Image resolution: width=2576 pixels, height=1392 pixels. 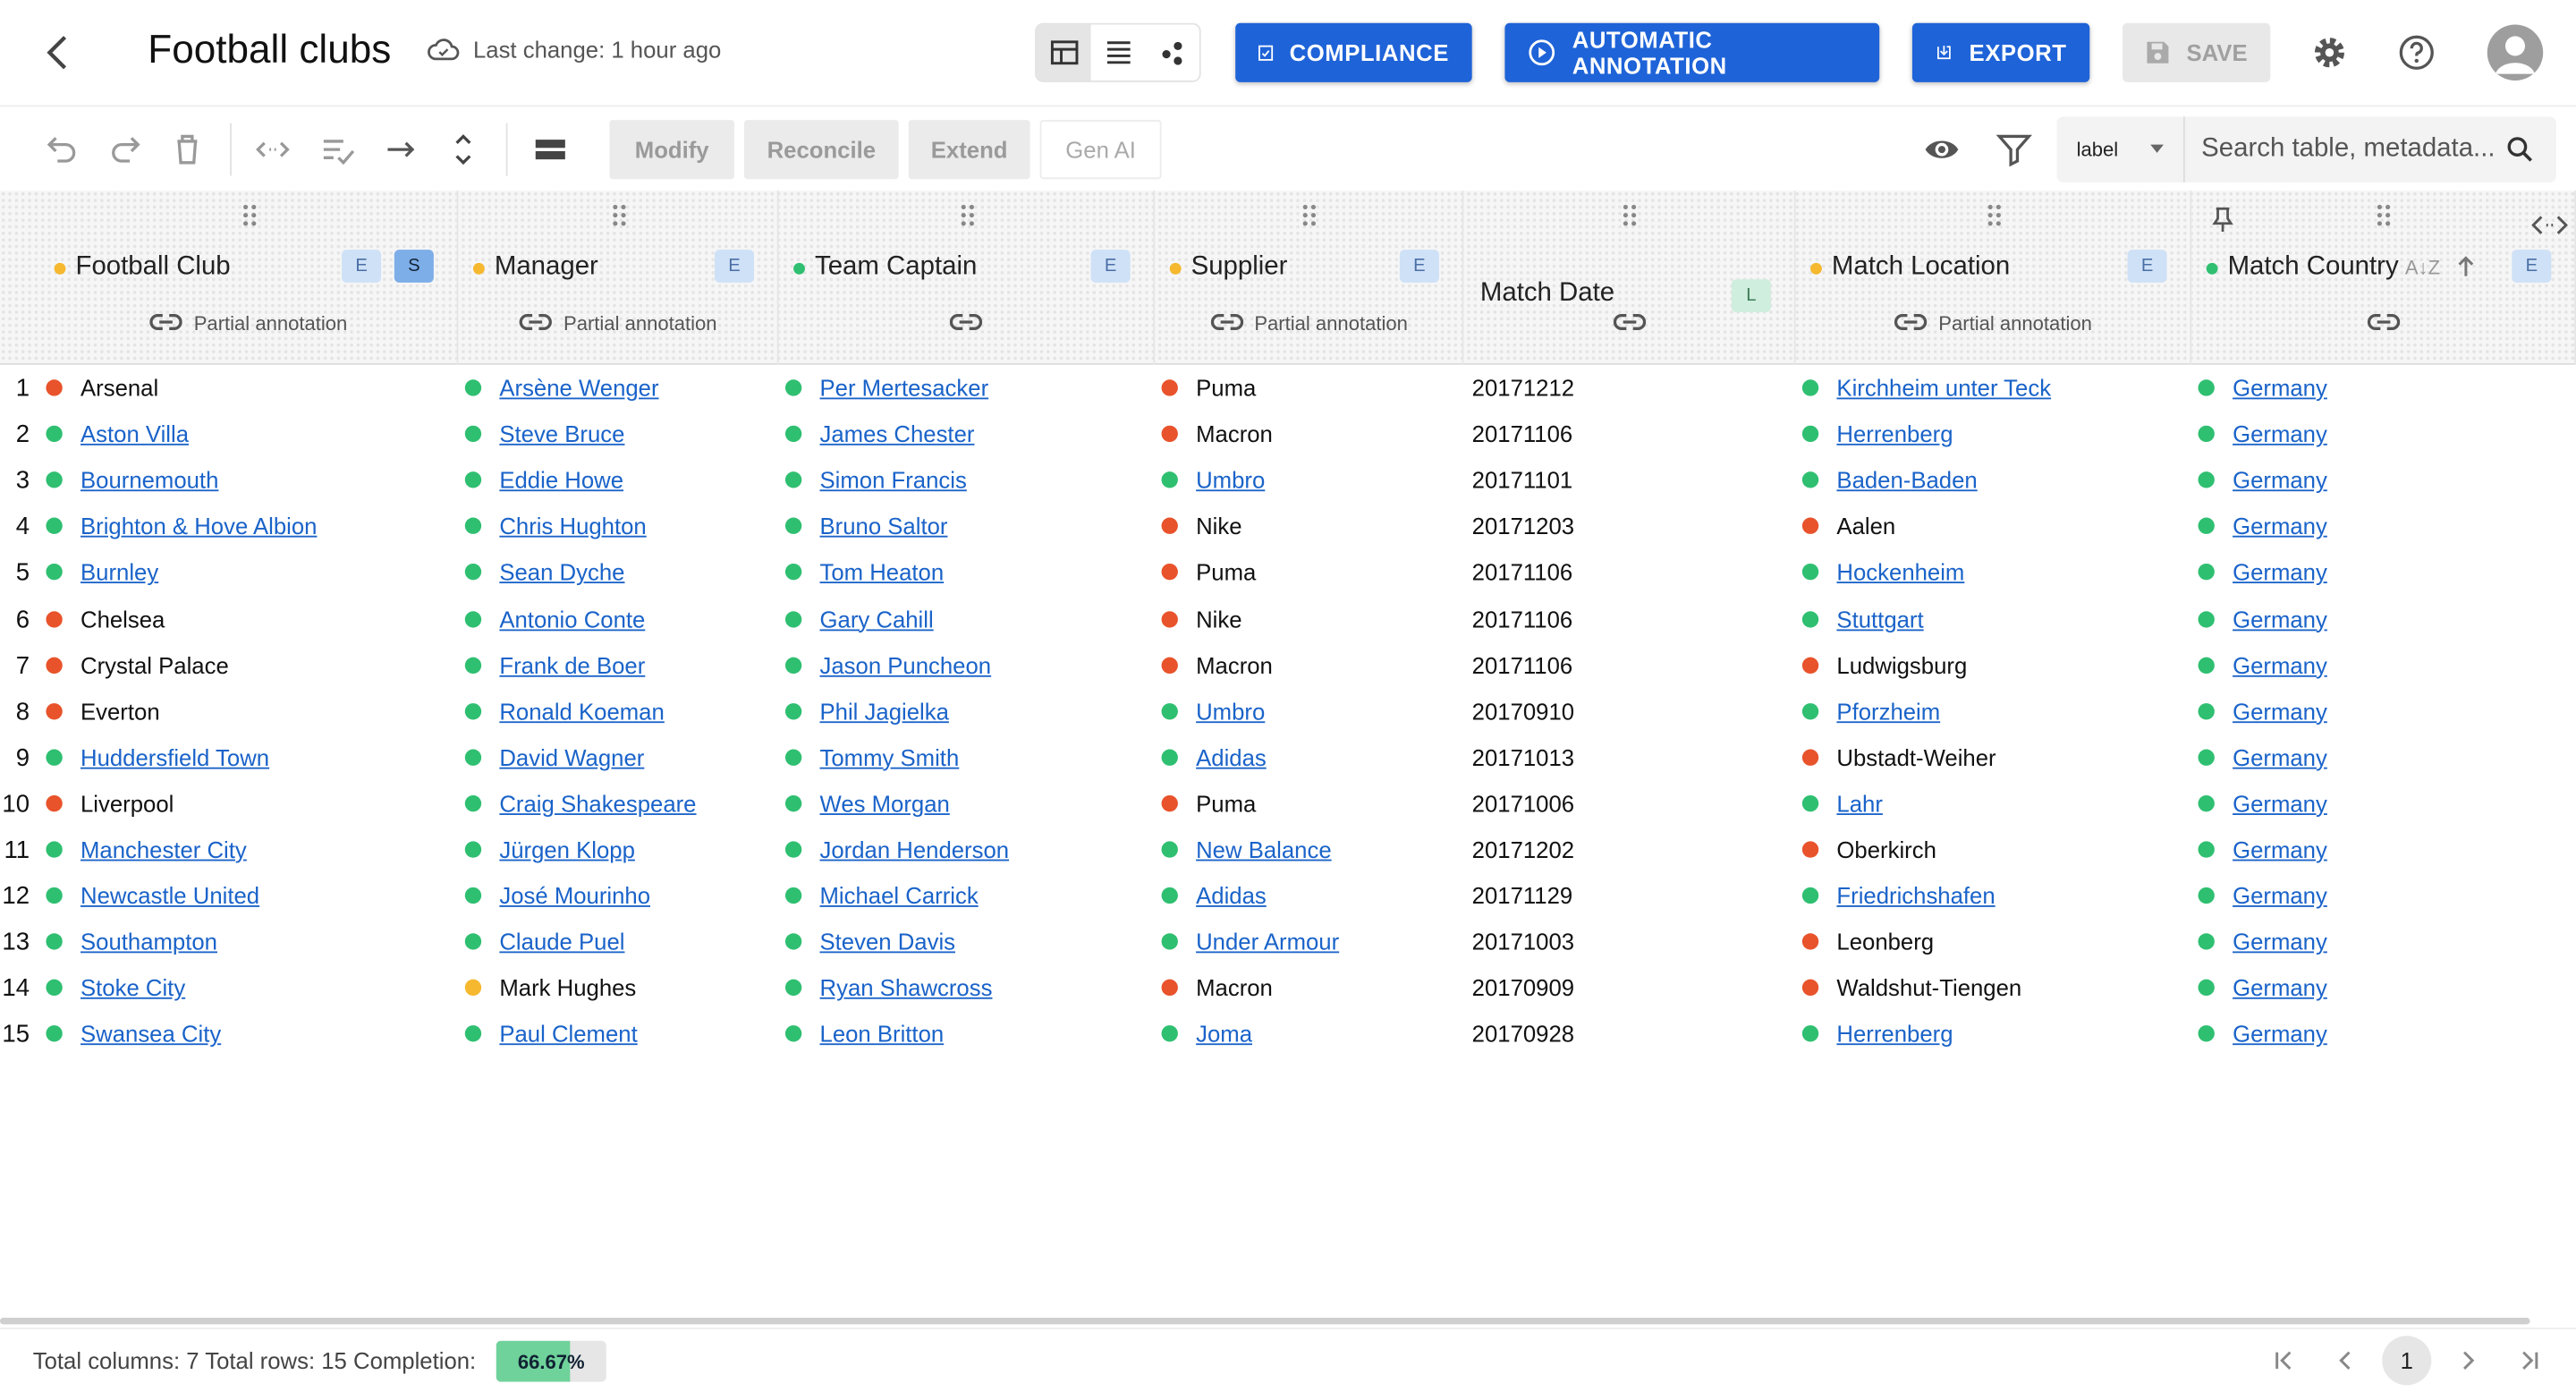 I want to click on column-label: Match Date, so click(x=1547, y=294).